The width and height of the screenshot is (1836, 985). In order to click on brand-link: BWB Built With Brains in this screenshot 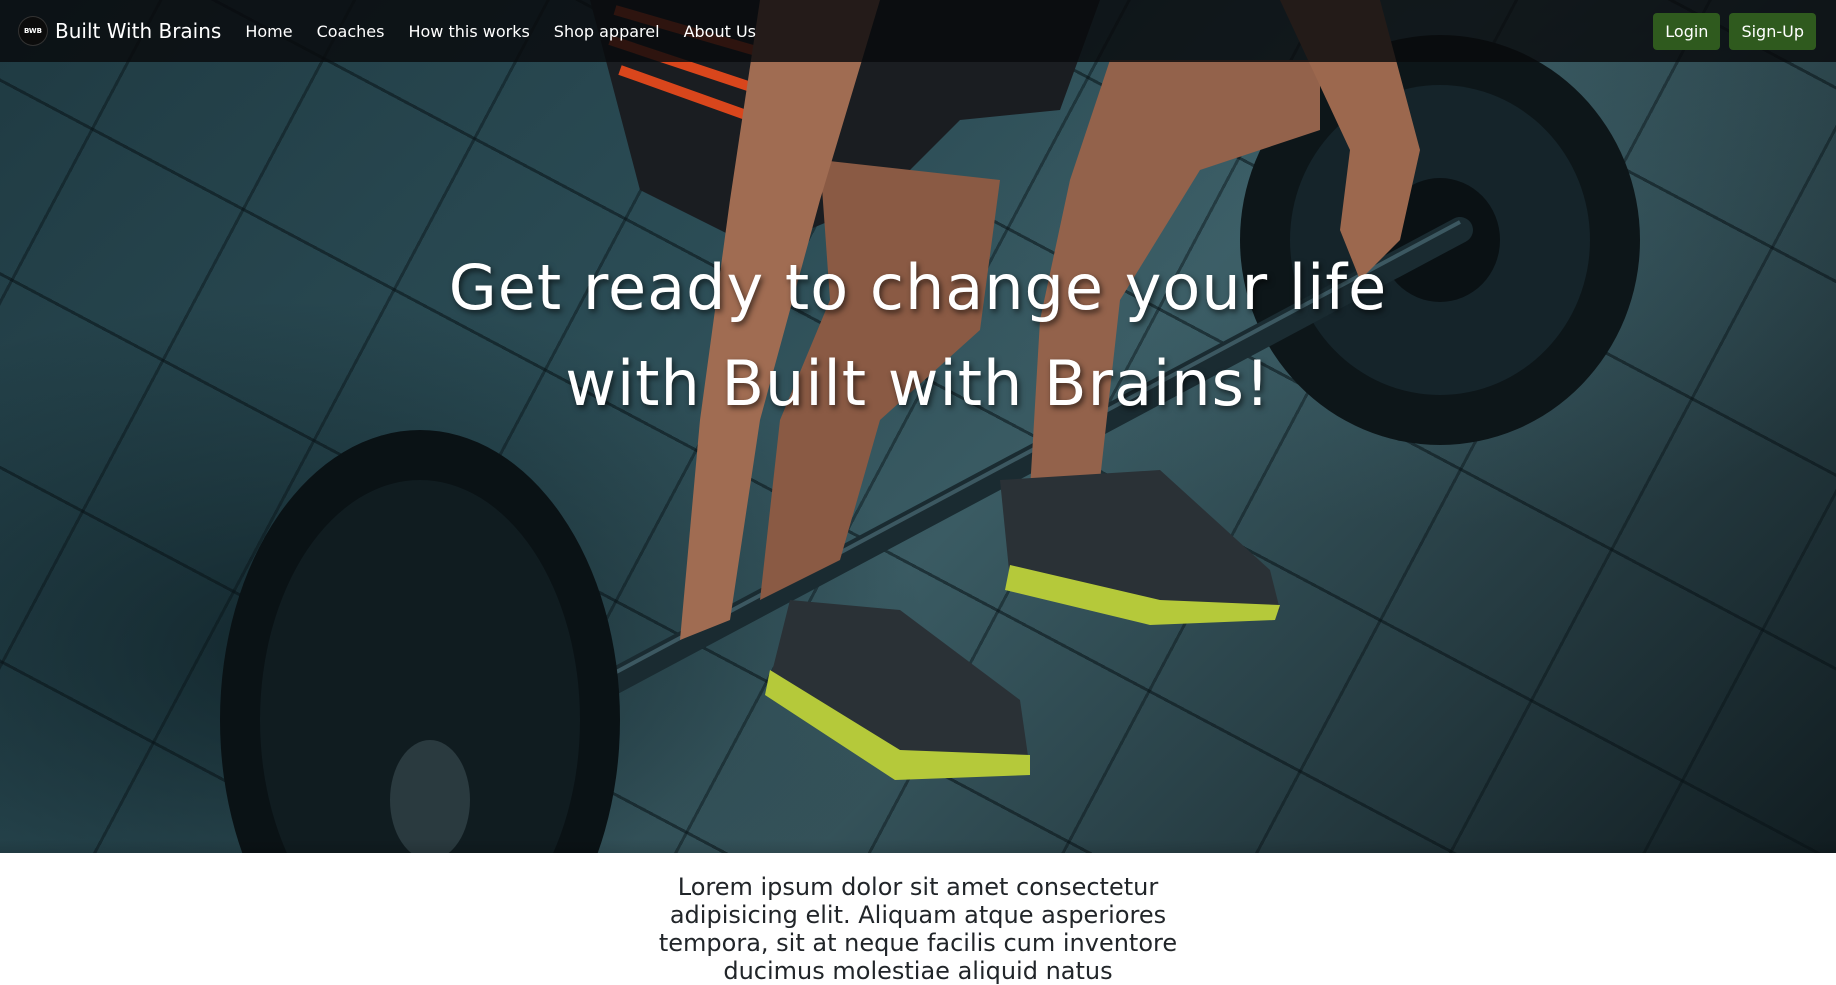, I will do `click(119, 31)`.